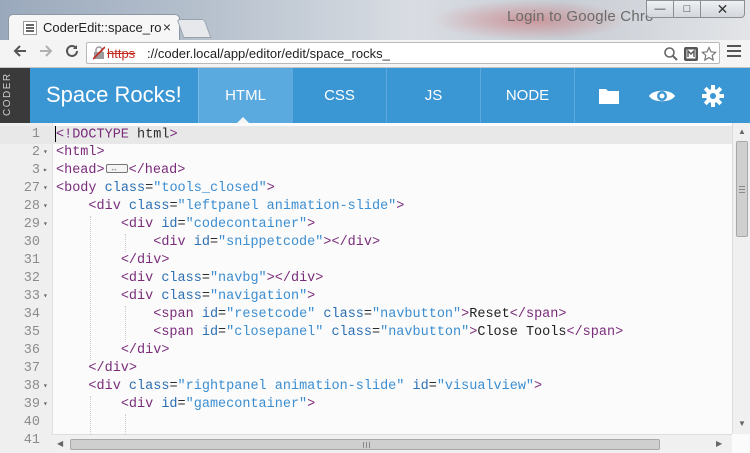 The height and width of the screenshot is (453, 750). What do you see at coordinates (366, 405) in the screenshot?
I see `code-line: 39 ▾ <div id="gamecontainer">` at bounding box center [366, 405].